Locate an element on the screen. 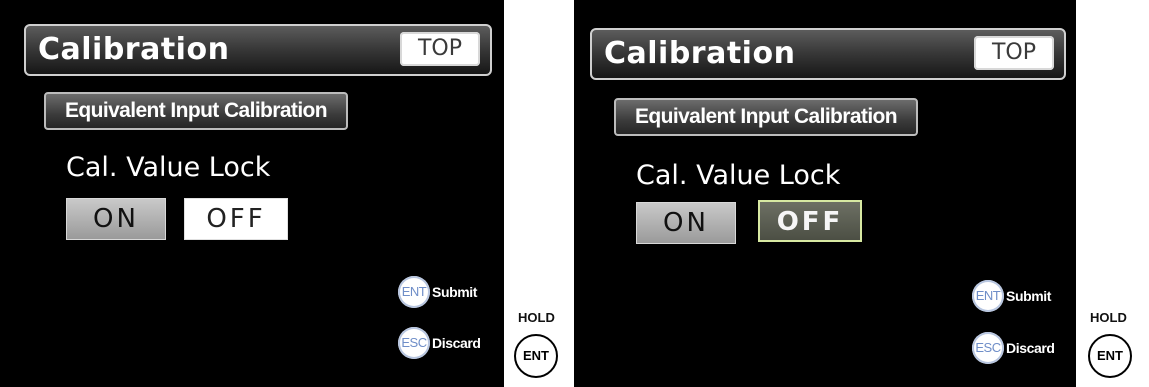 Image resolution: width=1149 pixels, height=387 pixels. off-button-selected: OFF is located at coordinates (810, 221).